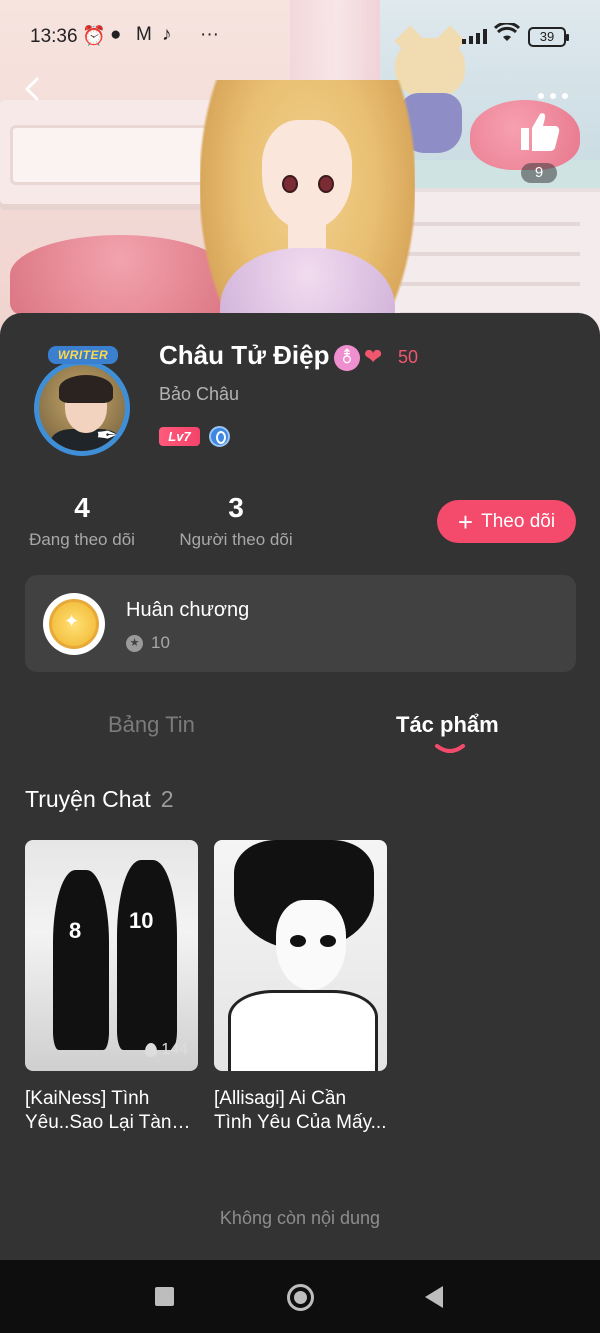  I want to click on like-count: 9, so click(539, 173).